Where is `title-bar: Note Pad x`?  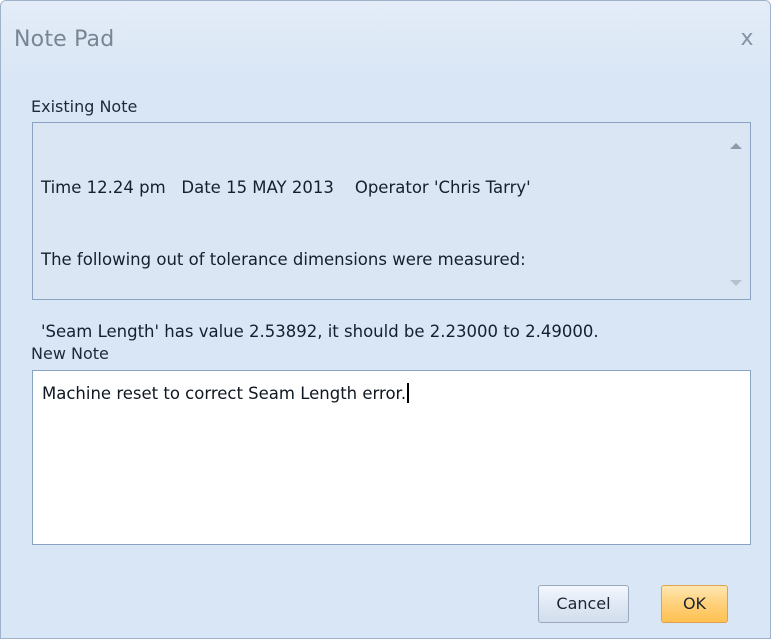
title-bar: Note Pad x is located at coordinates (385, 39).